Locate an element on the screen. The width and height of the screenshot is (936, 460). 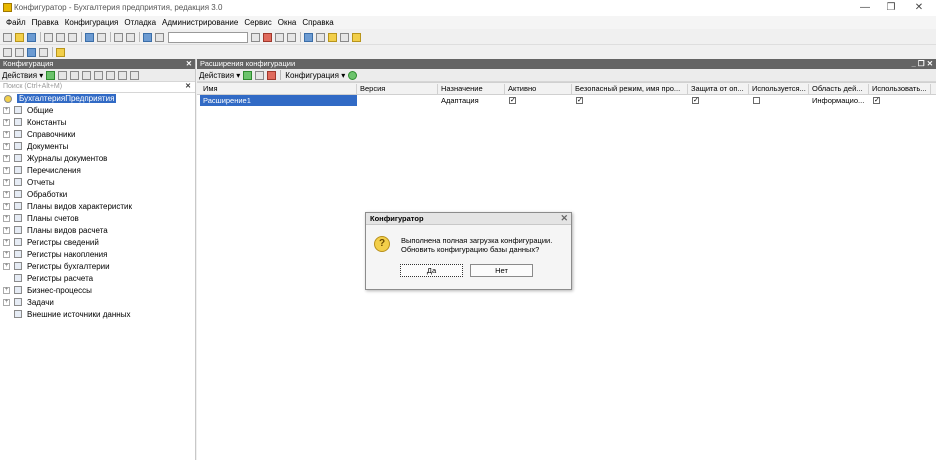
copy-icon is located at coordinates (60, 37).